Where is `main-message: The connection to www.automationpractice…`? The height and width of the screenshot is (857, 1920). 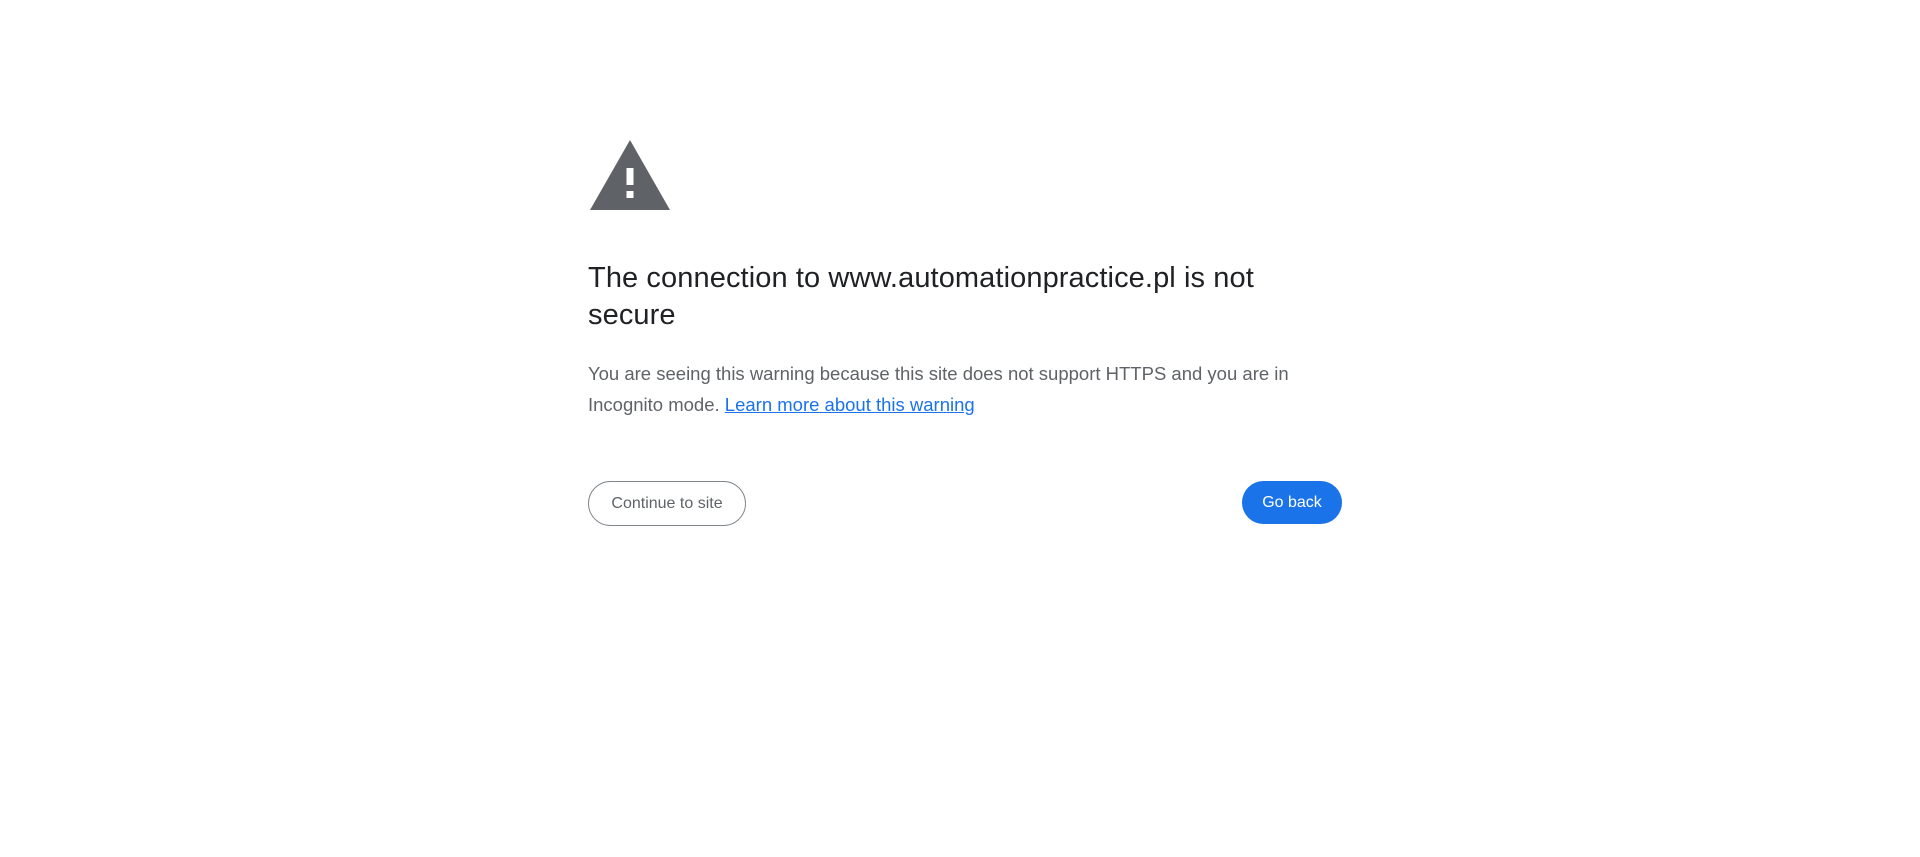
main-message: The connection to www.automationpractice… is located at coordinates (965, 340).